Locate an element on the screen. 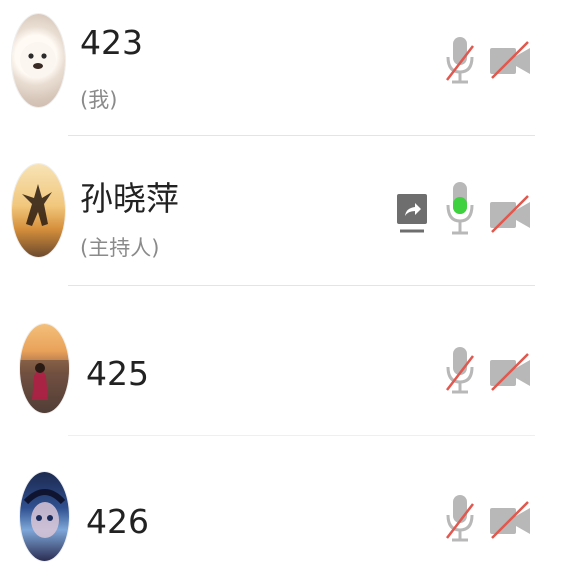 The width and height of the screenshot is (567, 567). participant-role: (主持人) is located at coordinates (120, 248).